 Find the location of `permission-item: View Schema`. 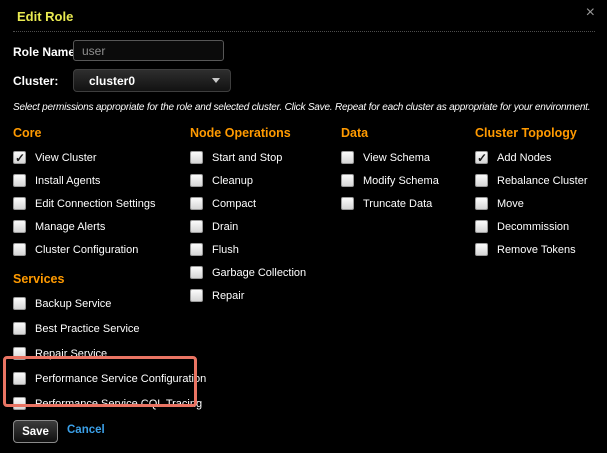

permission-item: View Schema is located at coordinates (390, 157).